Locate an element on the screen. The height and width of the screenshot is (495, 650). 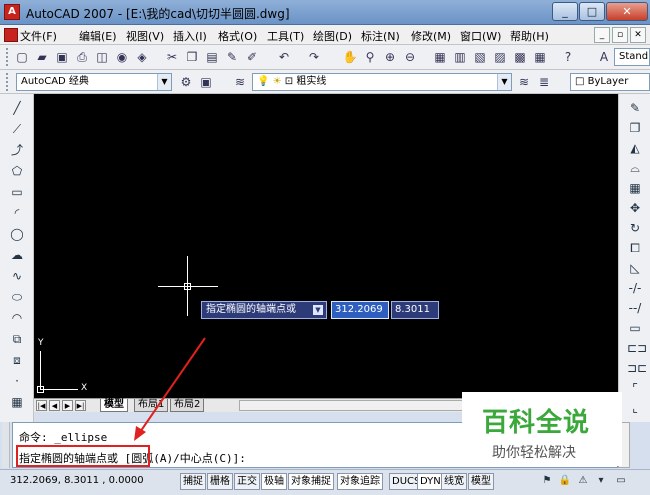
ellipse-arc-icon: ◠ is located at coordinates (17, 318).